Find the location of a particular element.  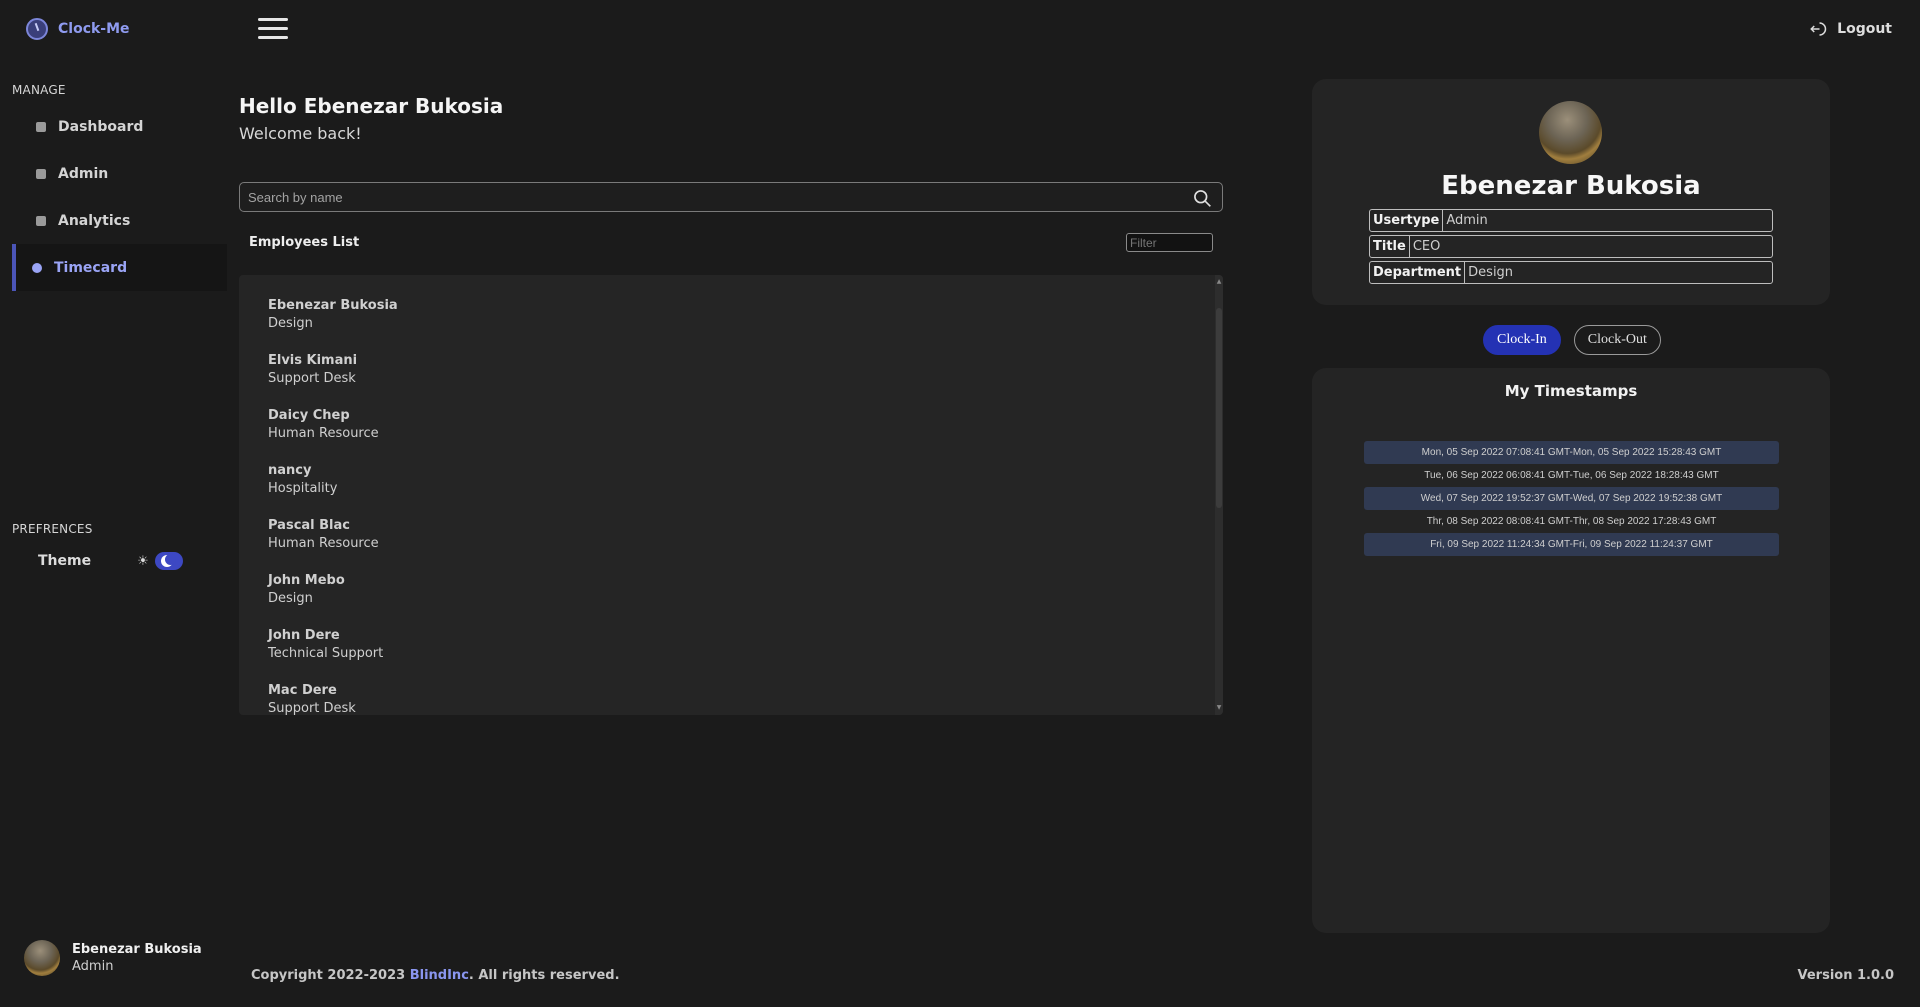

field-value: Admin is located at coordinates (1467, 220).